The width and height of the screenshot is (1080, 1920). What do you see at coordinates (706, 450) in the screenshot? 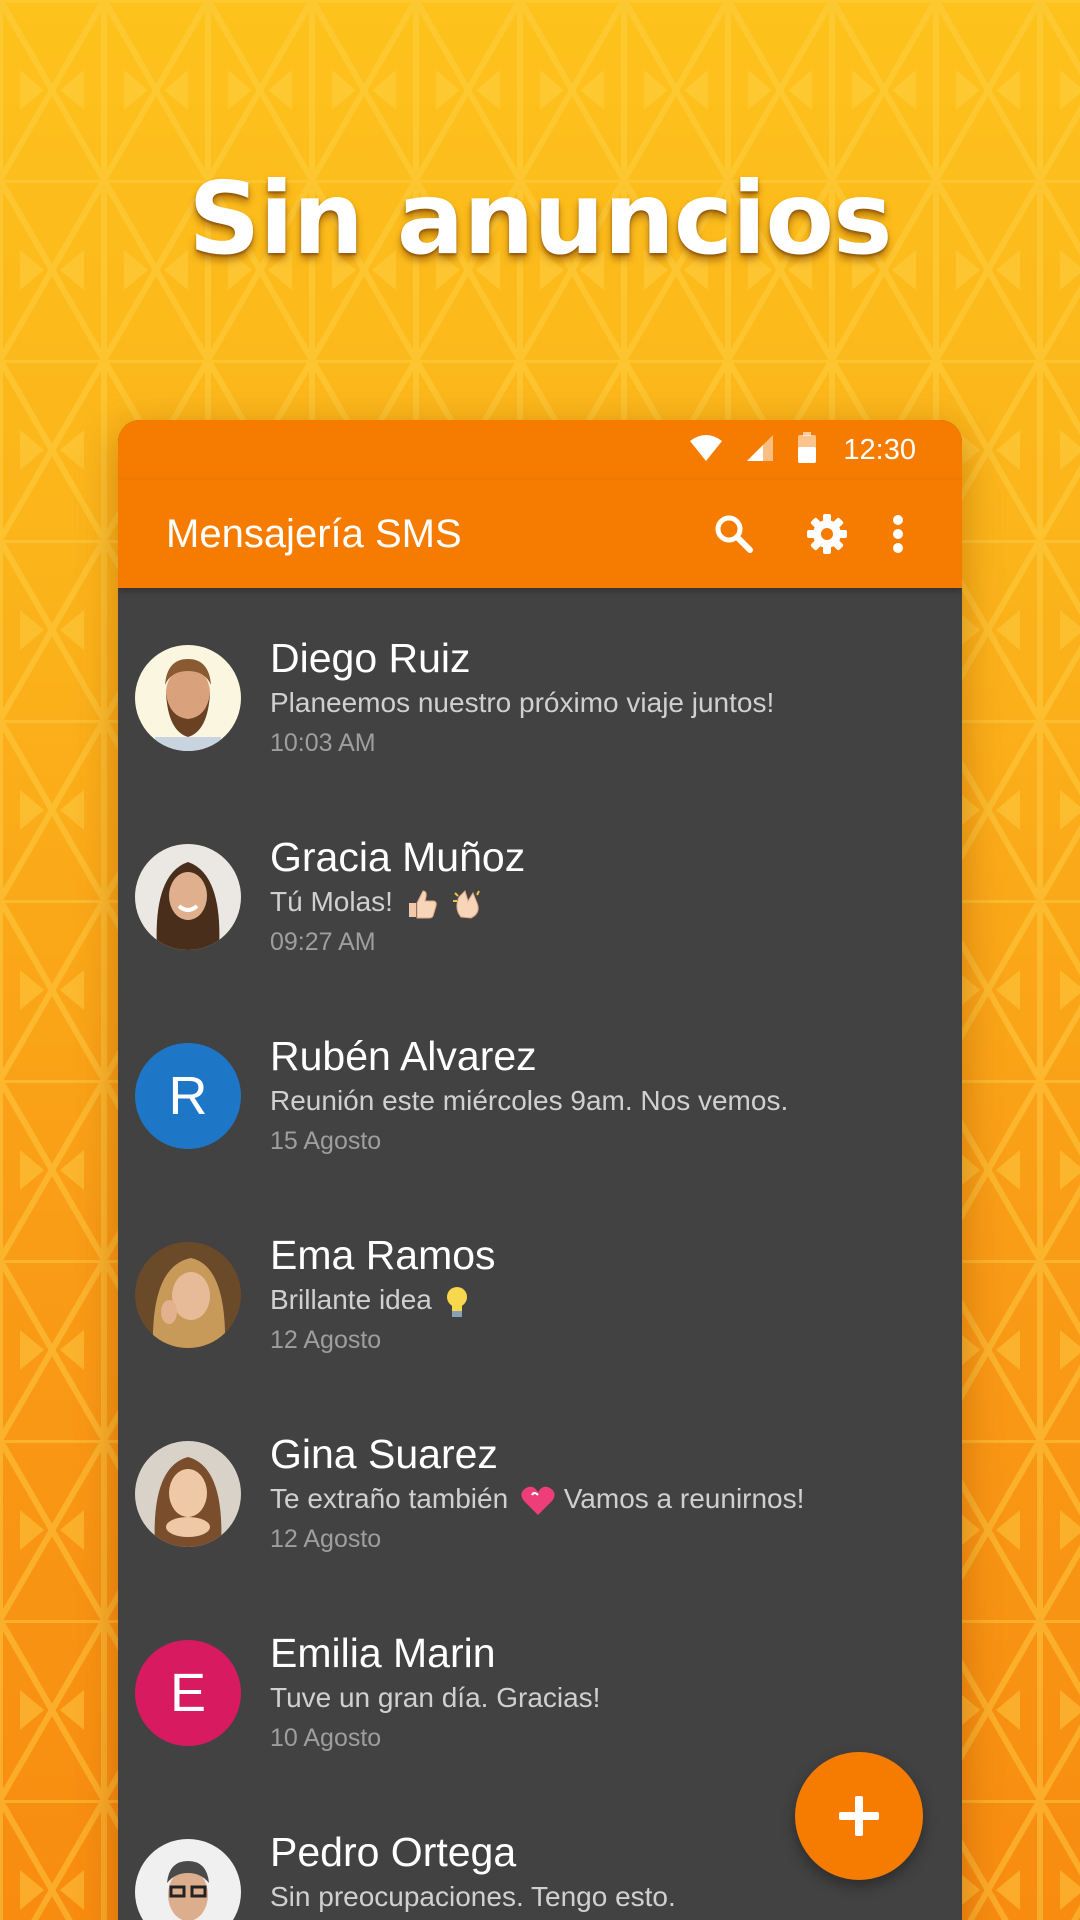
I see `wifi-icon` at bounding box center [706, 450].